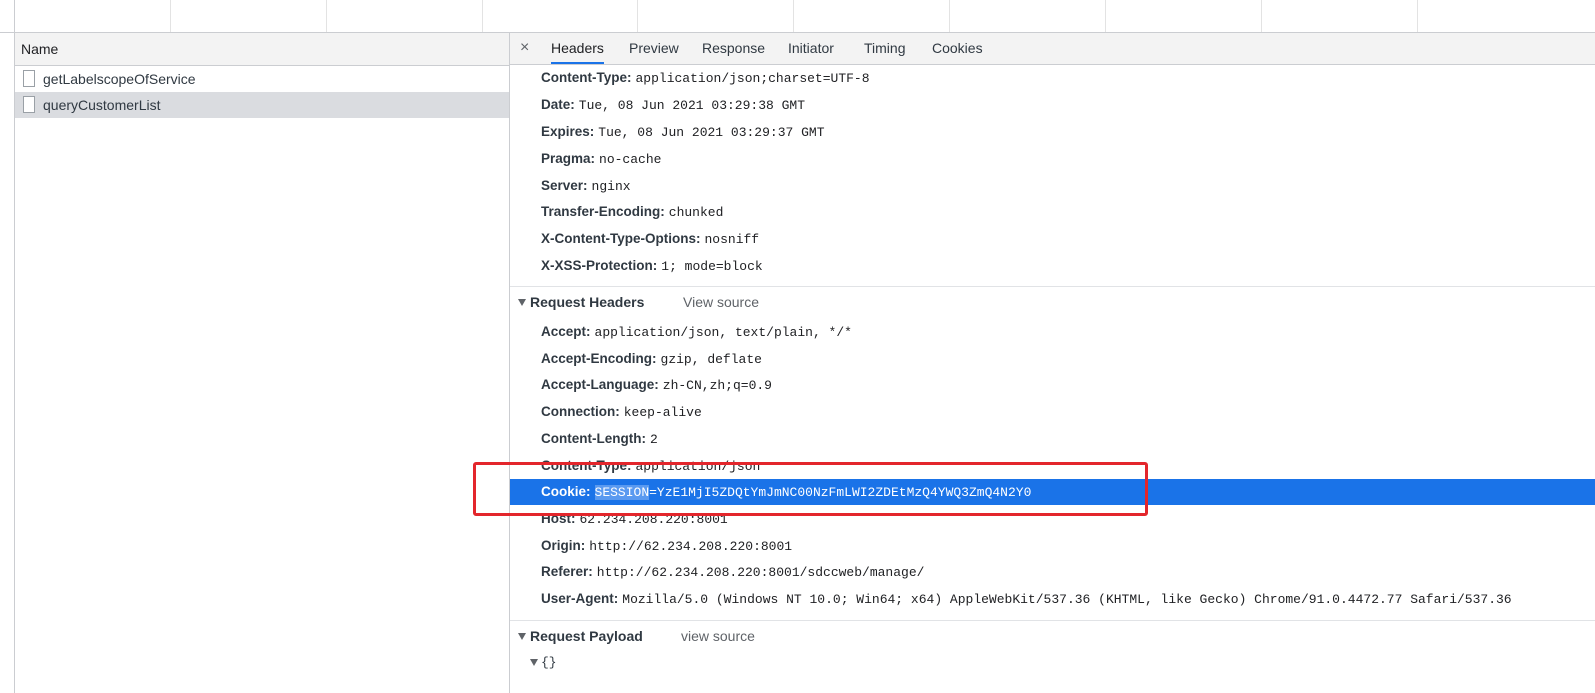 The height and width of the screenshot is (693, 1595). What do you see at coordinates (566, 491) in the screenshot?
I see `header-key: Cookie:` at bounding box center [566, 491].